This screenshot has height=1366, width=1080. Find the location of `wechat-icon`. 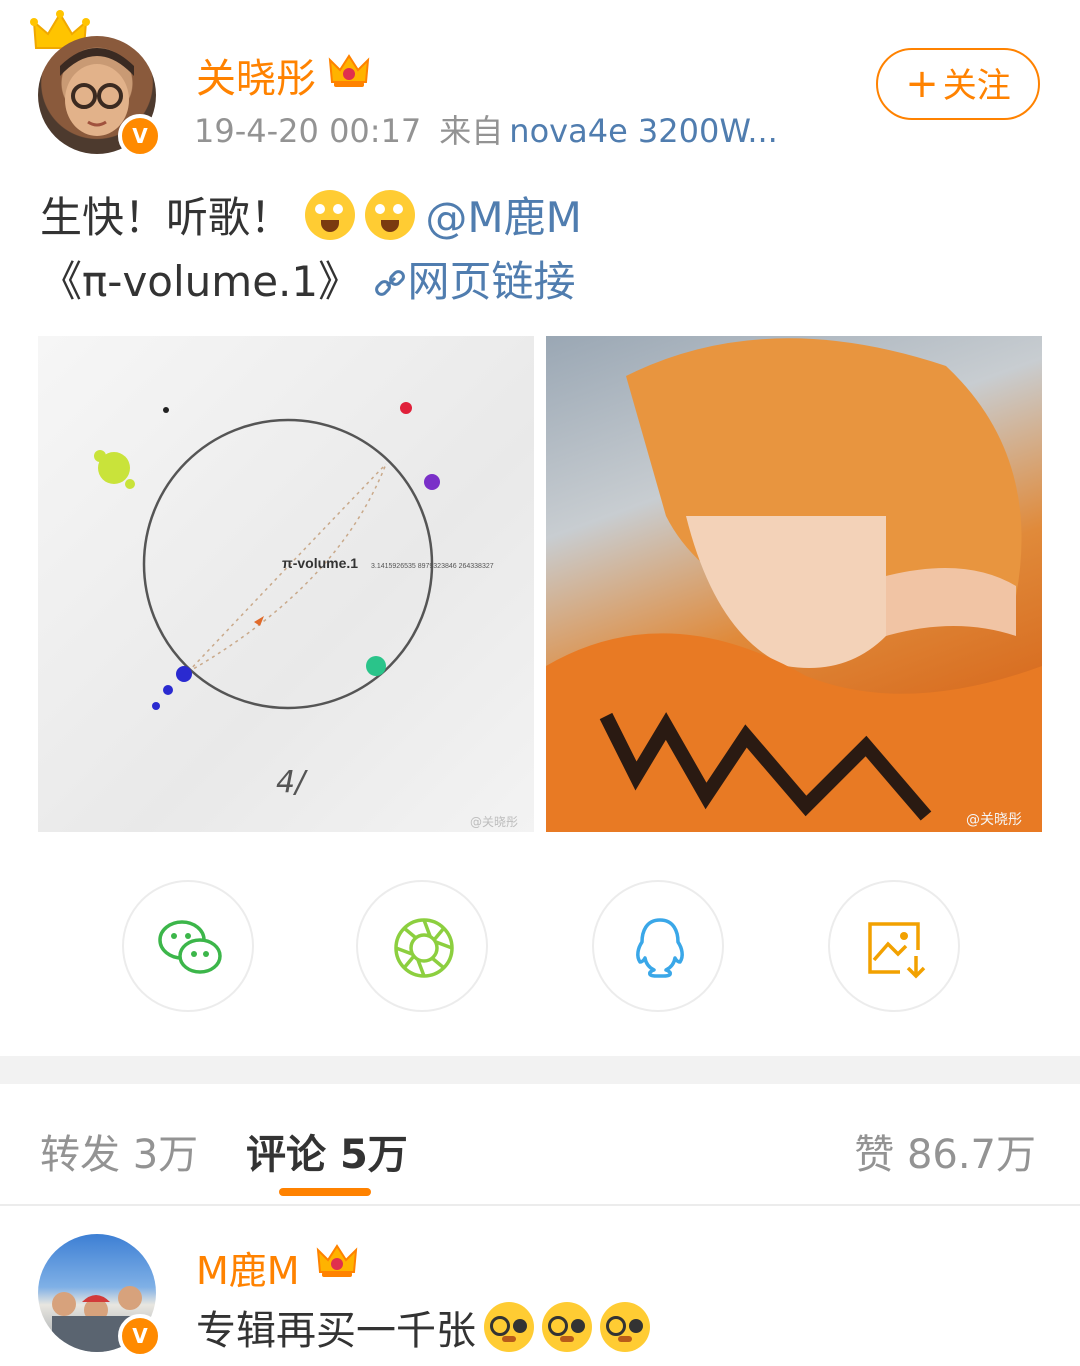

wechat-icon is located at coordinates (190, 947).